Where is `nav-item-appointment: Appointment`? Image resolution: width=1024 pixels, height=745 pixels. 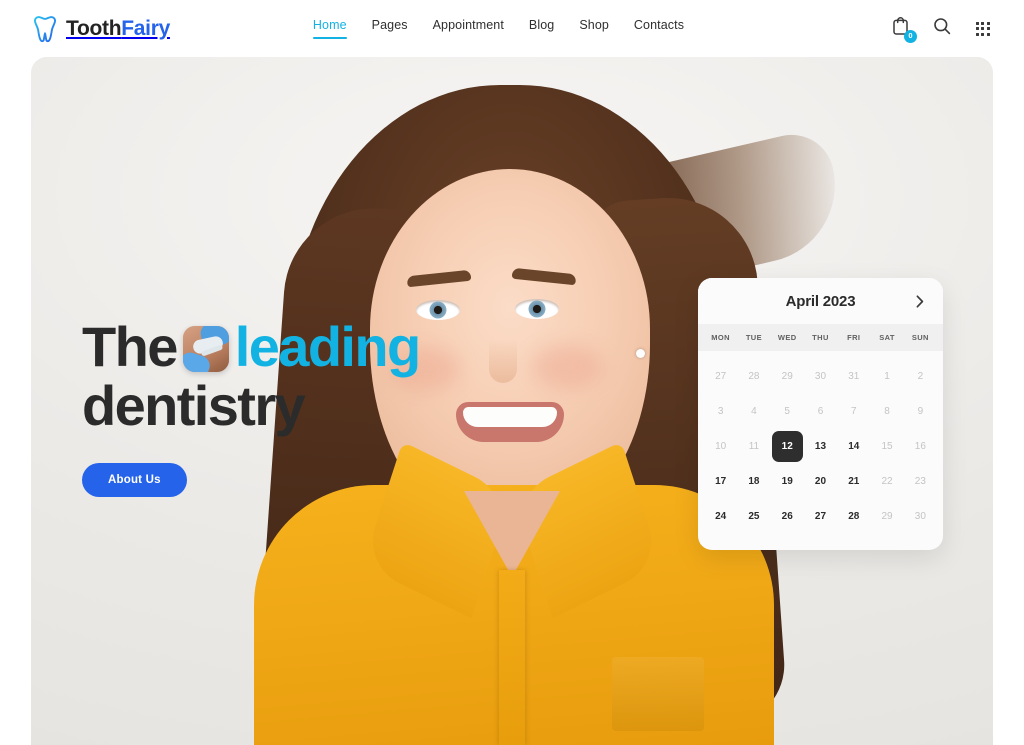
nav-item-appointment: Appointment is located at coordinates (468, 28).